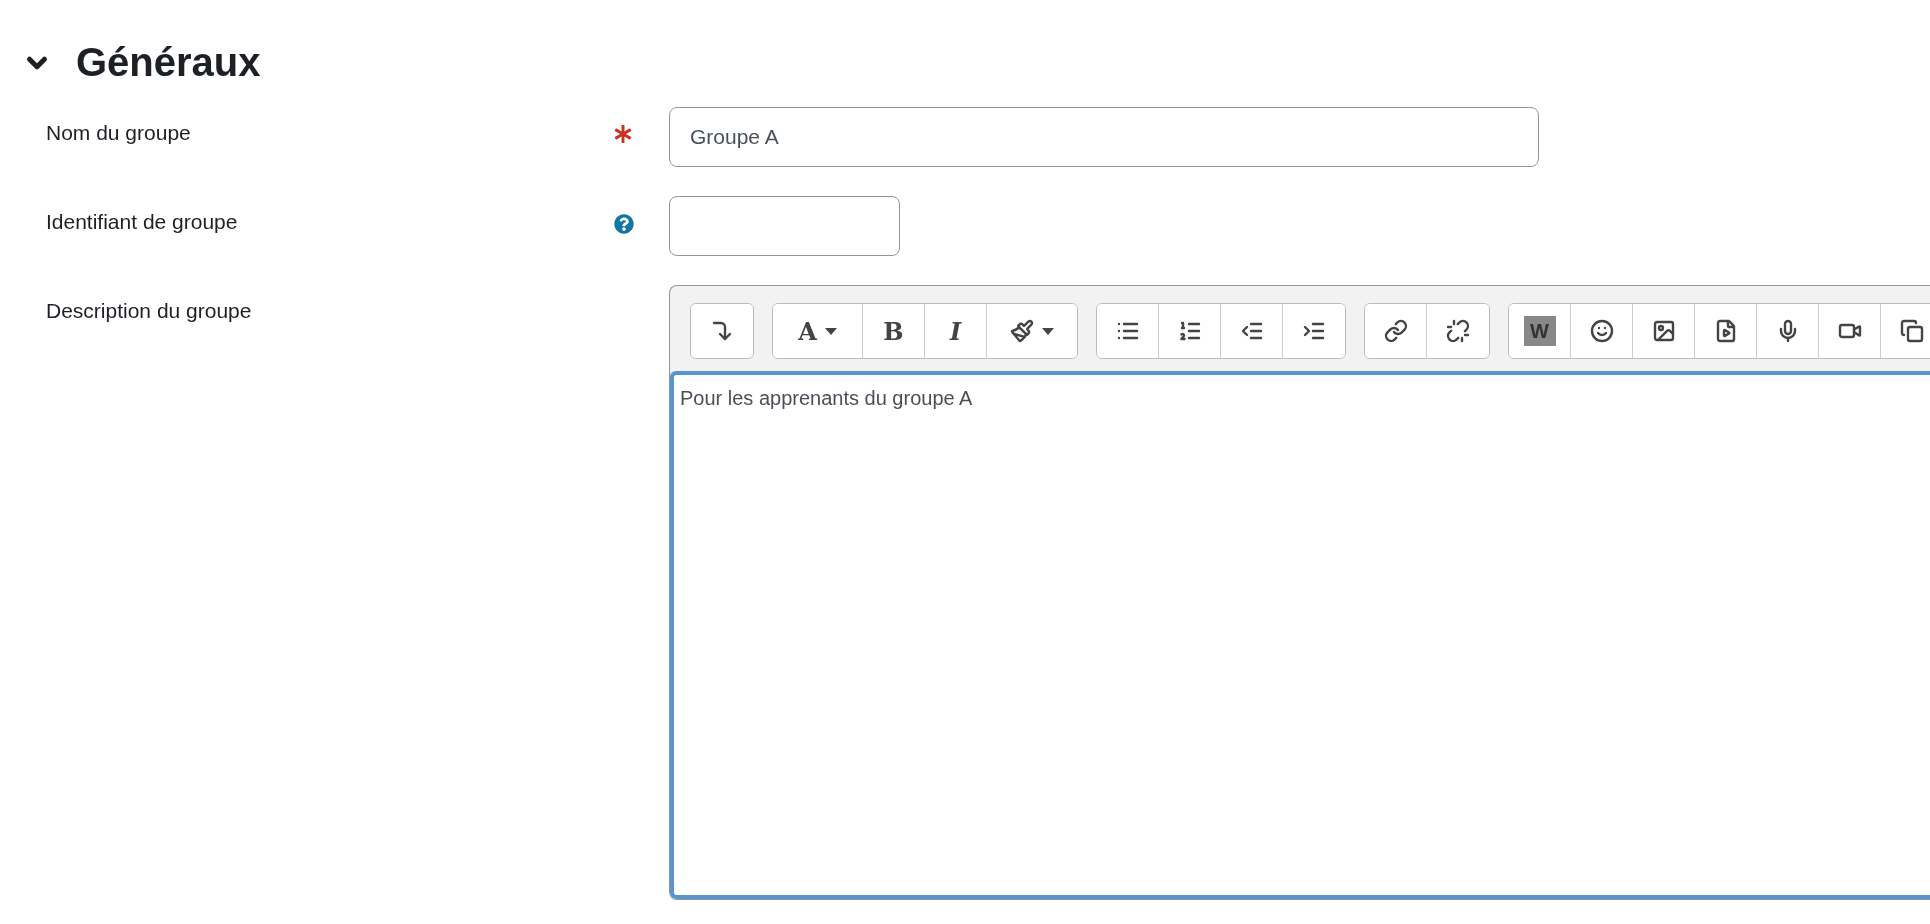 The image size is (1930, 924). What do you see at coordinates (1458, 331) in the screenshot?
I see `unlink-icon` at bounding box center [1458, 331].